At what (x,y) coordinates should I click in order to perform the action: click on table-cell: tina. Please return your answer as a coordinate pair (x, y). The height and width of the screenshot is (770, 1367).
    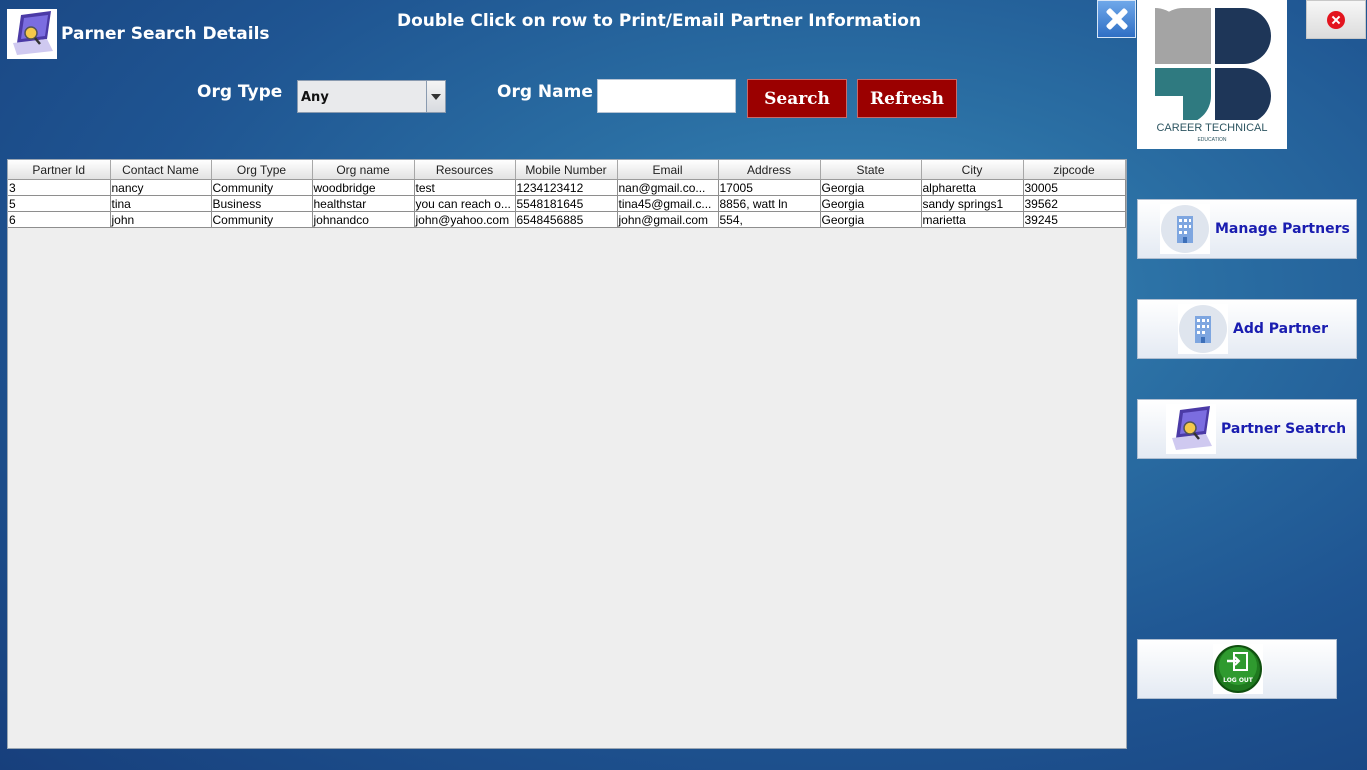
    Looking at the image, I should click on (161, 203).